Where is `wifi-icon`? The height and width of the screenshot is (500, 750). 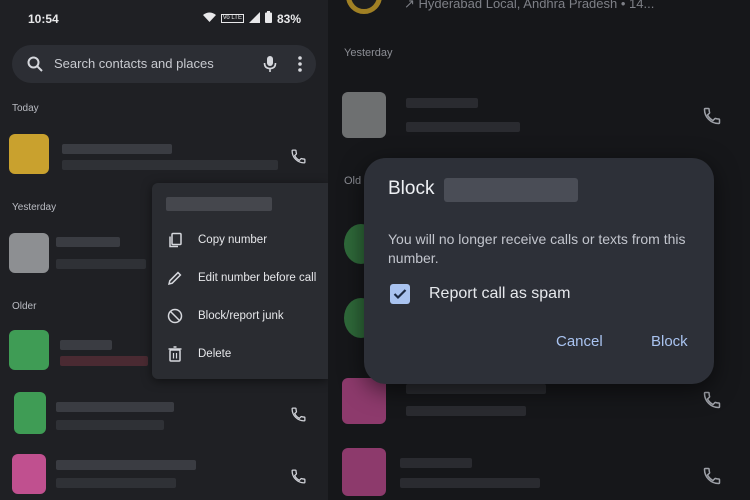 wifi-icon is located at coordinates (209, 19).